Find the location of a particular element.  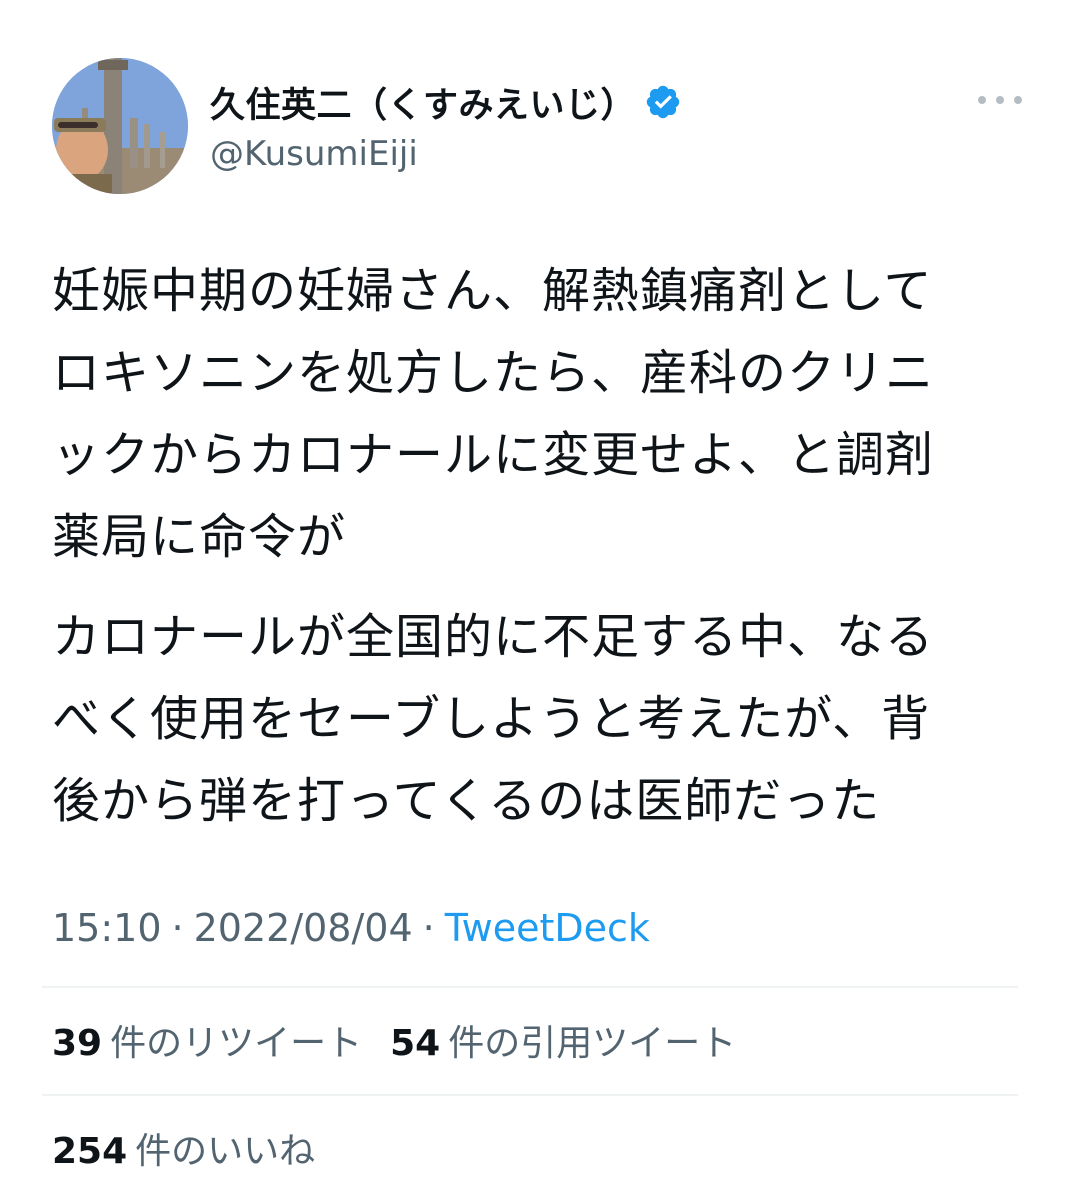

quotes-stat: 54 件の引用ツイート is located at coordinates (563, 1040).